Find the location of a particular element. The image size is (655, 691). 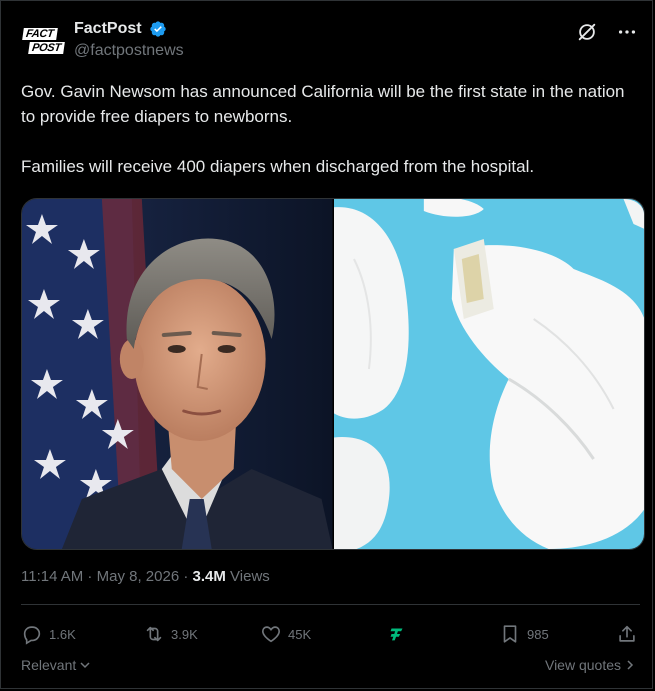

tweet-meta: 11:14 AM · May 8, 2026 · 3.4M Views is located at coordinates (145, 577).